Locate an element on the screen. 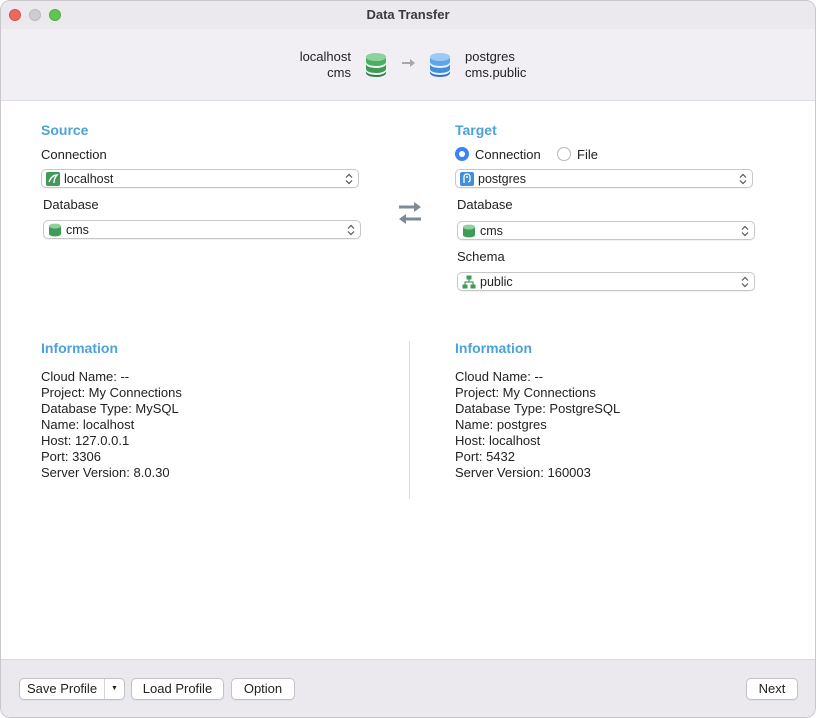  source-connection-label: Connection is located at coordinates (74, 154).